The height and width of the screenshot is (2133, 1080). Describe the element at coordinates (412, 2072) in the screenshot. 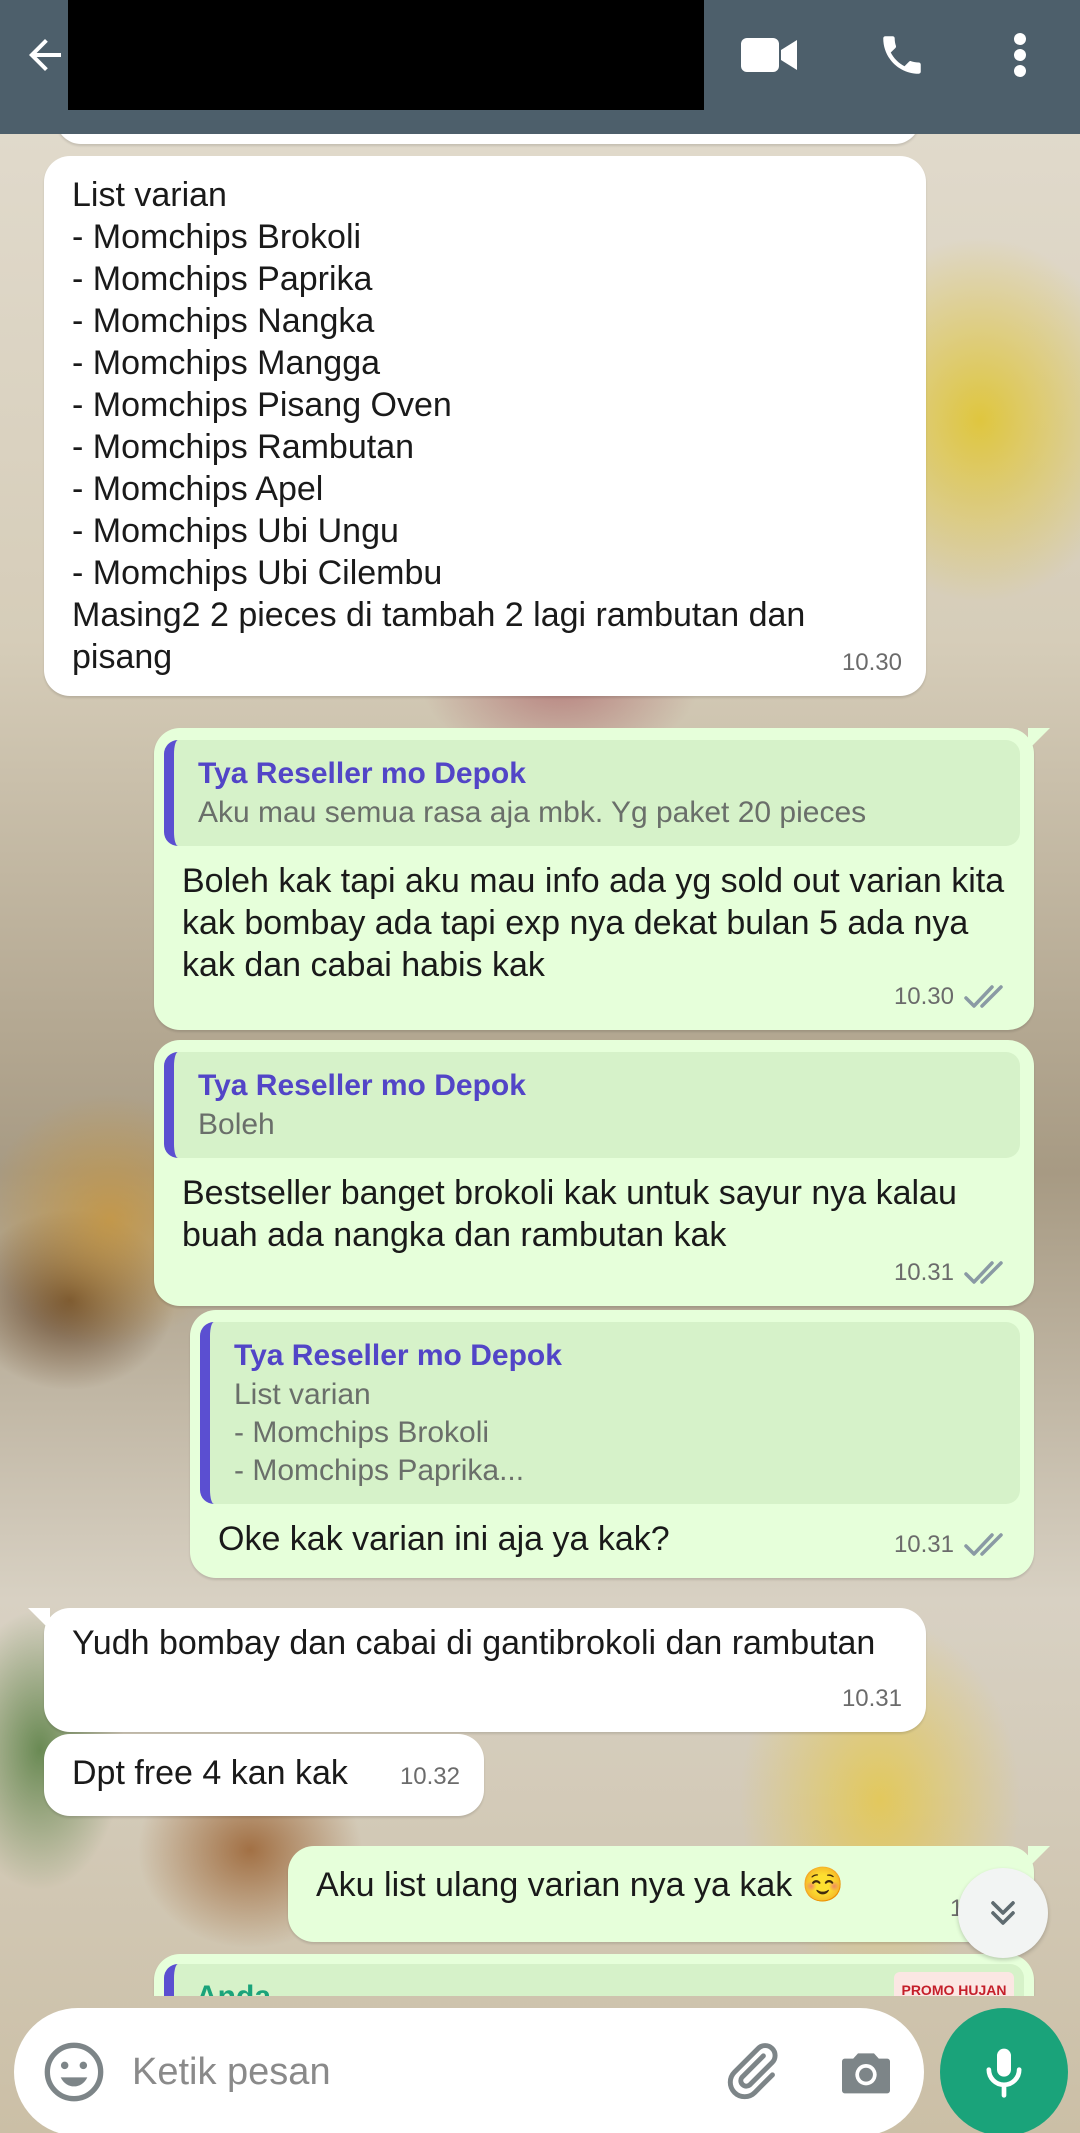

I see `message-input` at that location.